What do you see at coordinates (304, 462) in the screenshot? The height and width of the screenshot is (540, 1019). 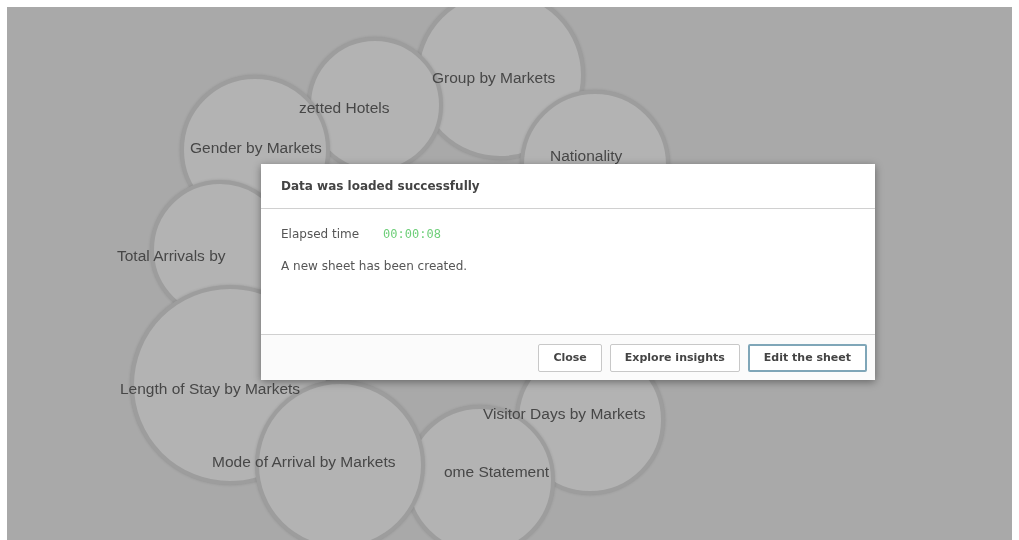 I see `bubble-label: Mode of Arrival by Markets` at bounding box center [304, 462].